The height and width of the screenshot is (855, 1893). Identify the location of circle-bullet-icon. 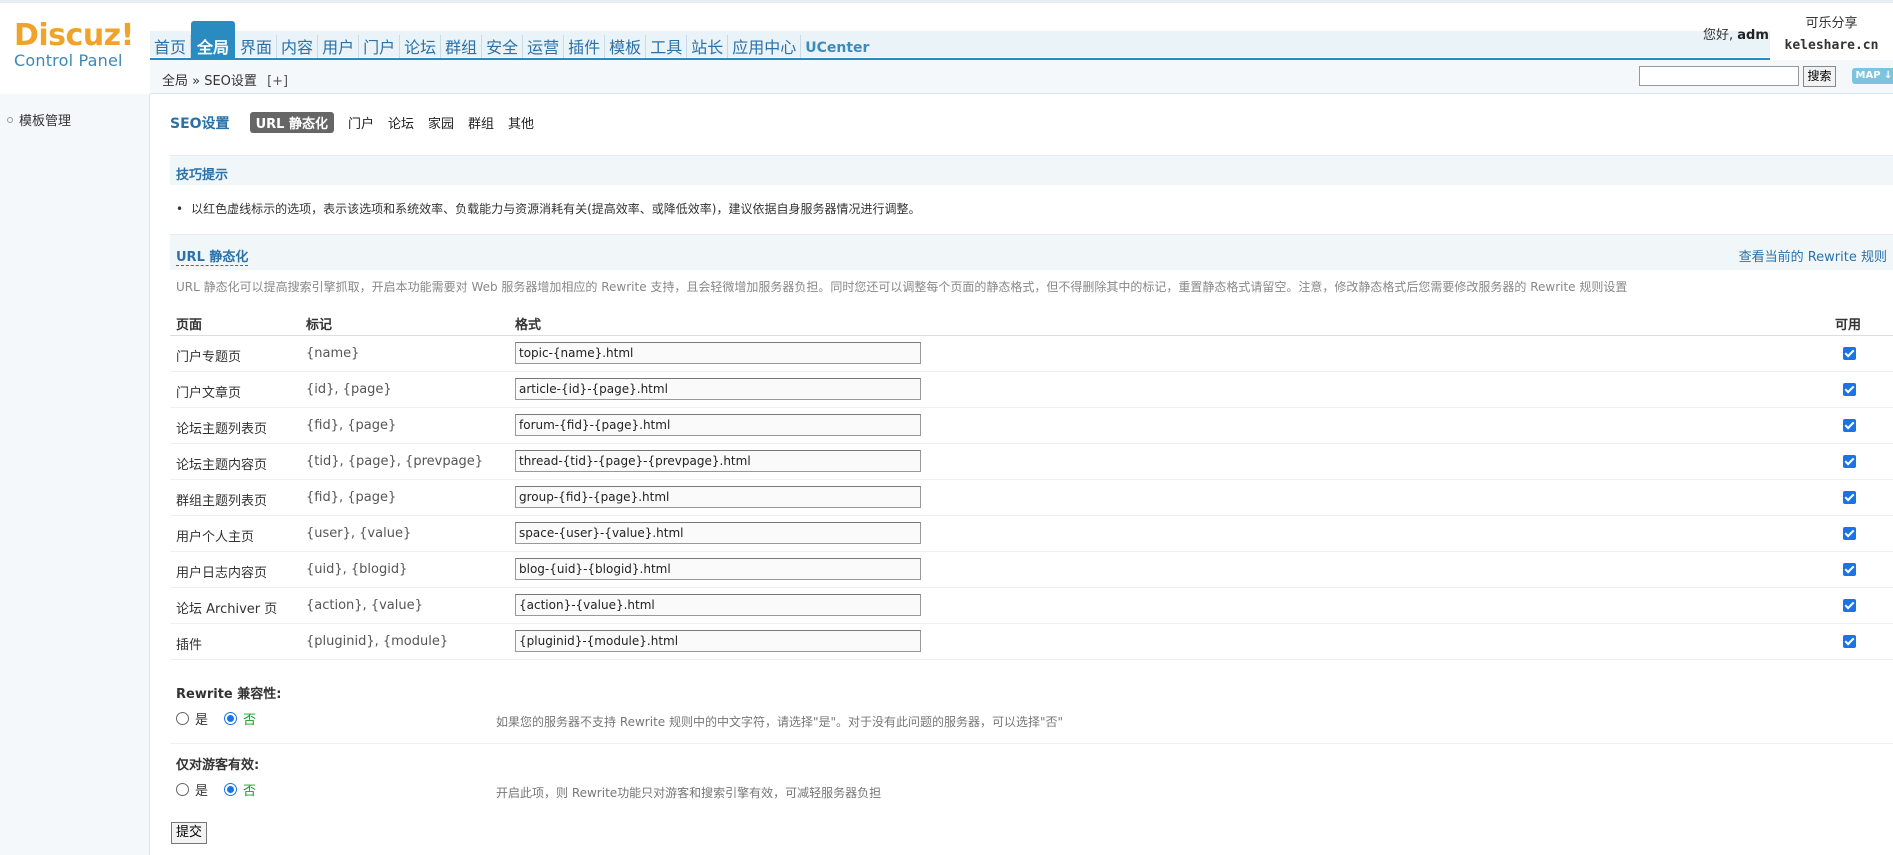
(10, 120).